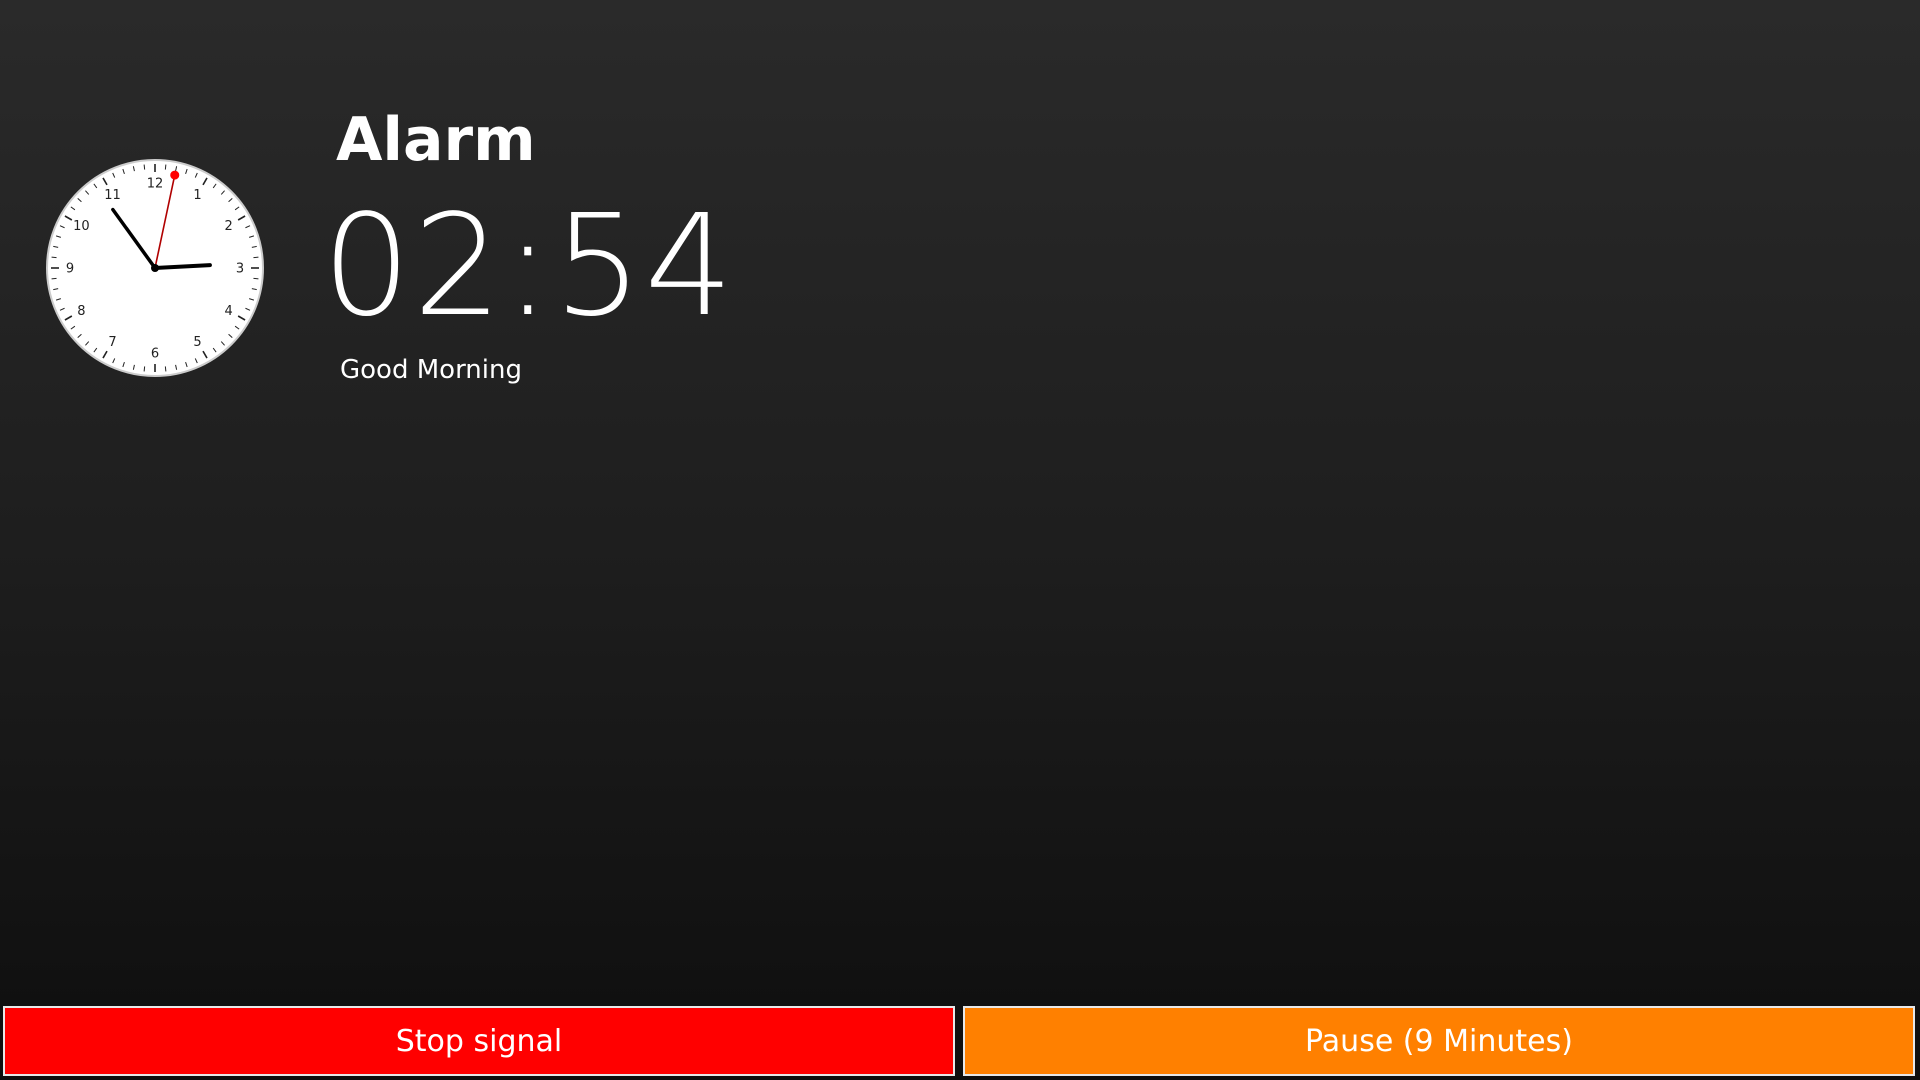  What do you see at coordinates (436, 140) in the screenshot?
I see `alarm-title: Alarm` at bounding box center [436, 140].